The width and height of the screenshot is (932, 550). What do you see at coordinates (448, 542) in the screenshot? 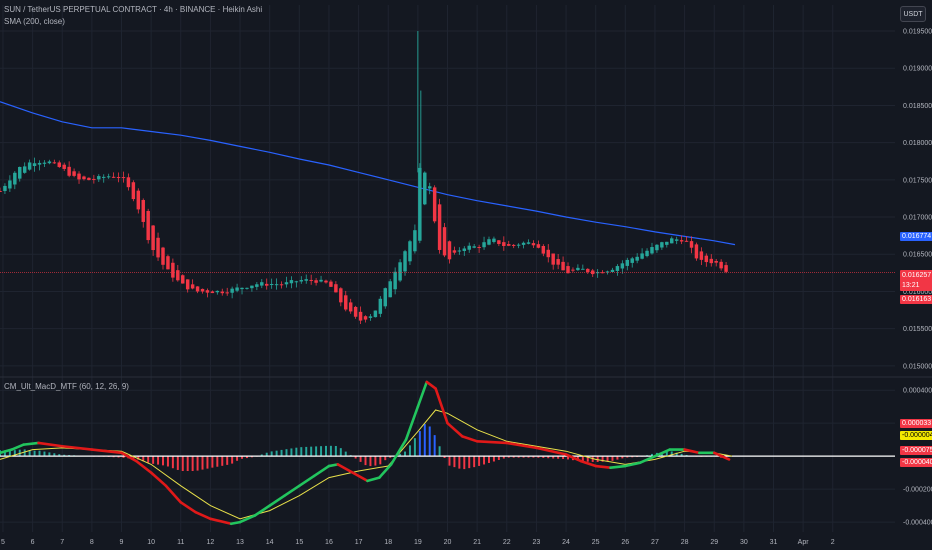
I see `time-tick-label: 20` at bounding box center [448, 542].